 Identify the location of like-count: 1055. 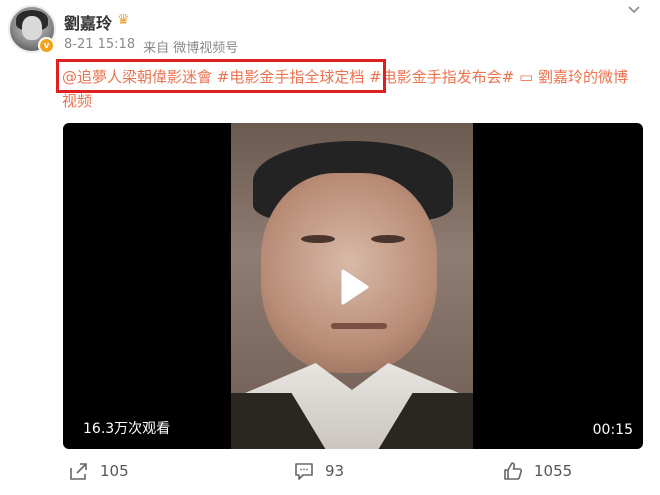
(553, 471).